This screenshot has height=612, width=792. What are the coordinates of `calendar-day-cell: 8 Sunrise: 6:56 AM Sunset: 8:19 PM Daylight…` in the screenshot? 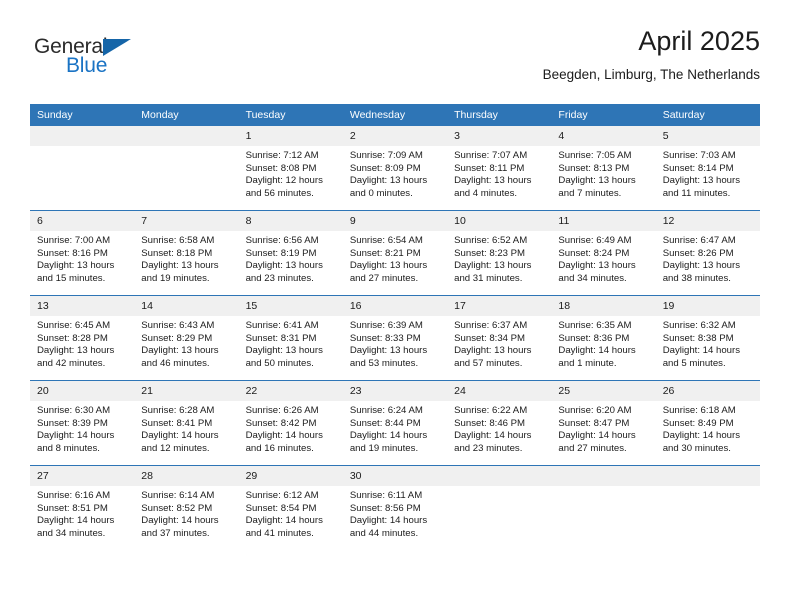 It's located at (290, 253).